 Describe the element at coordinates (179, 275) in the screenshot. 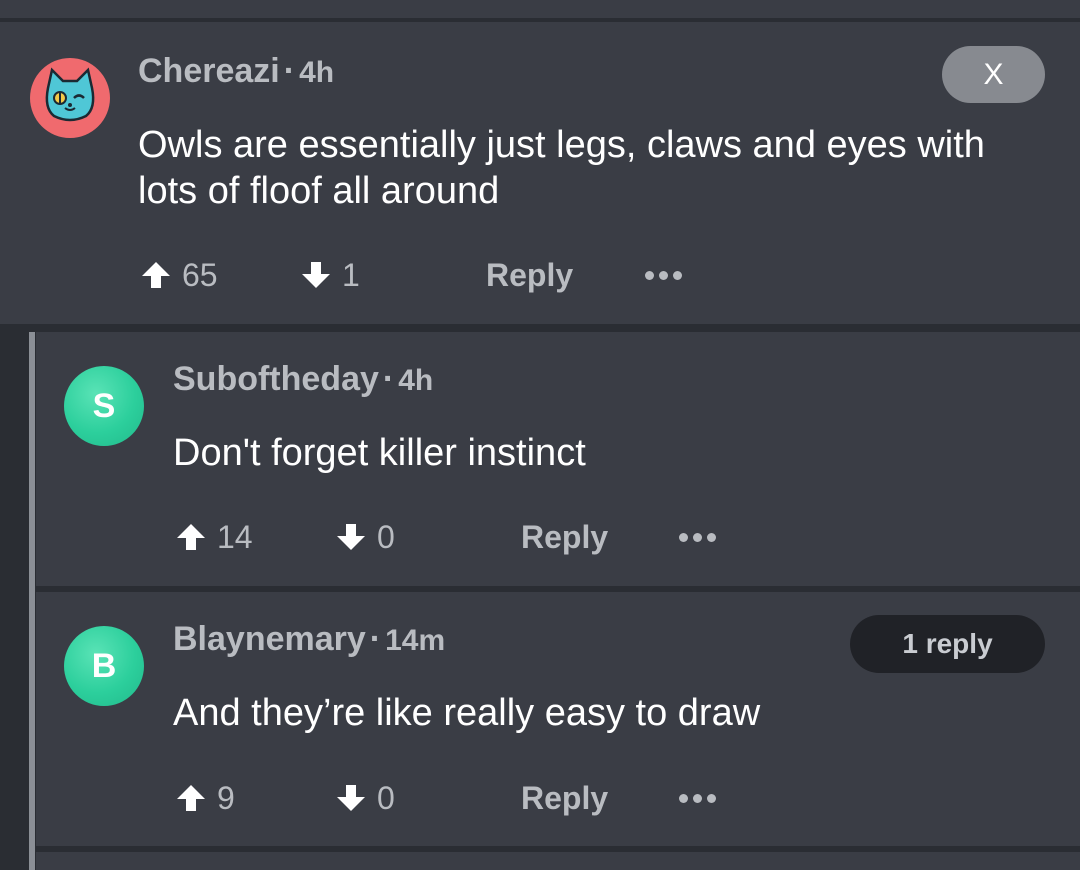

I see `upvote-button: 65` at that location.